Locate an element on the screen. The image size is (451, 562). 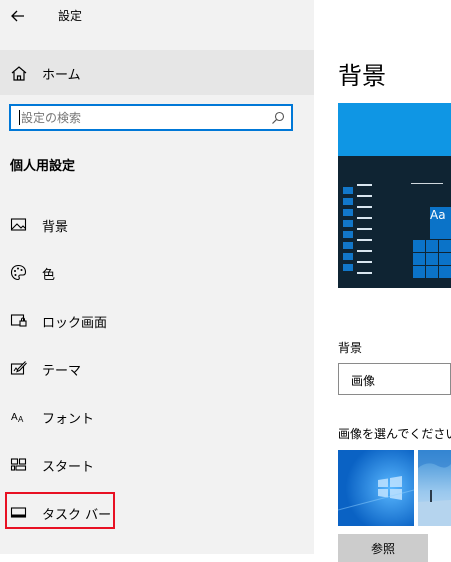
sidebar-item-colors: 色 is located at coordinates (157, 272).